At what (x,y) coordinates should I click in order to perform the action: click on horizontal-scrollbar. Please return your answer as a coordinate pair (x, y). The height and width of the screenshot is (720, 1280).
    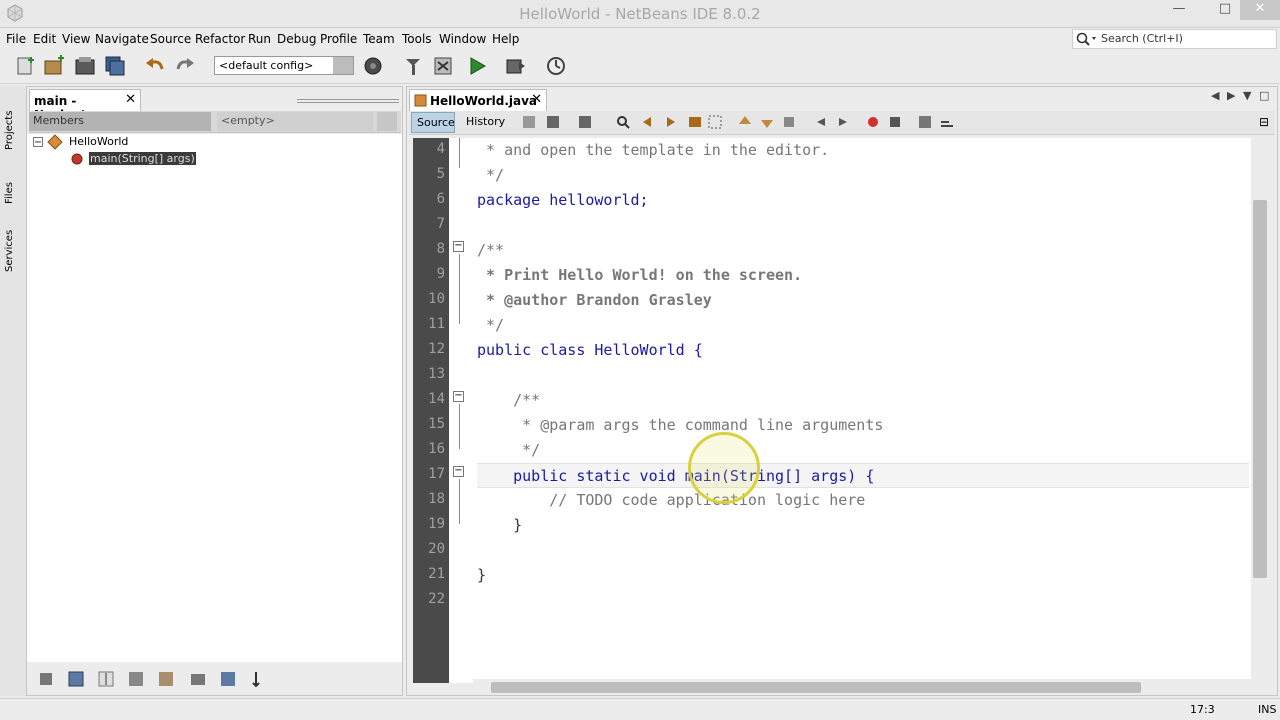
    Looking at the image, I should click on (862, 687).